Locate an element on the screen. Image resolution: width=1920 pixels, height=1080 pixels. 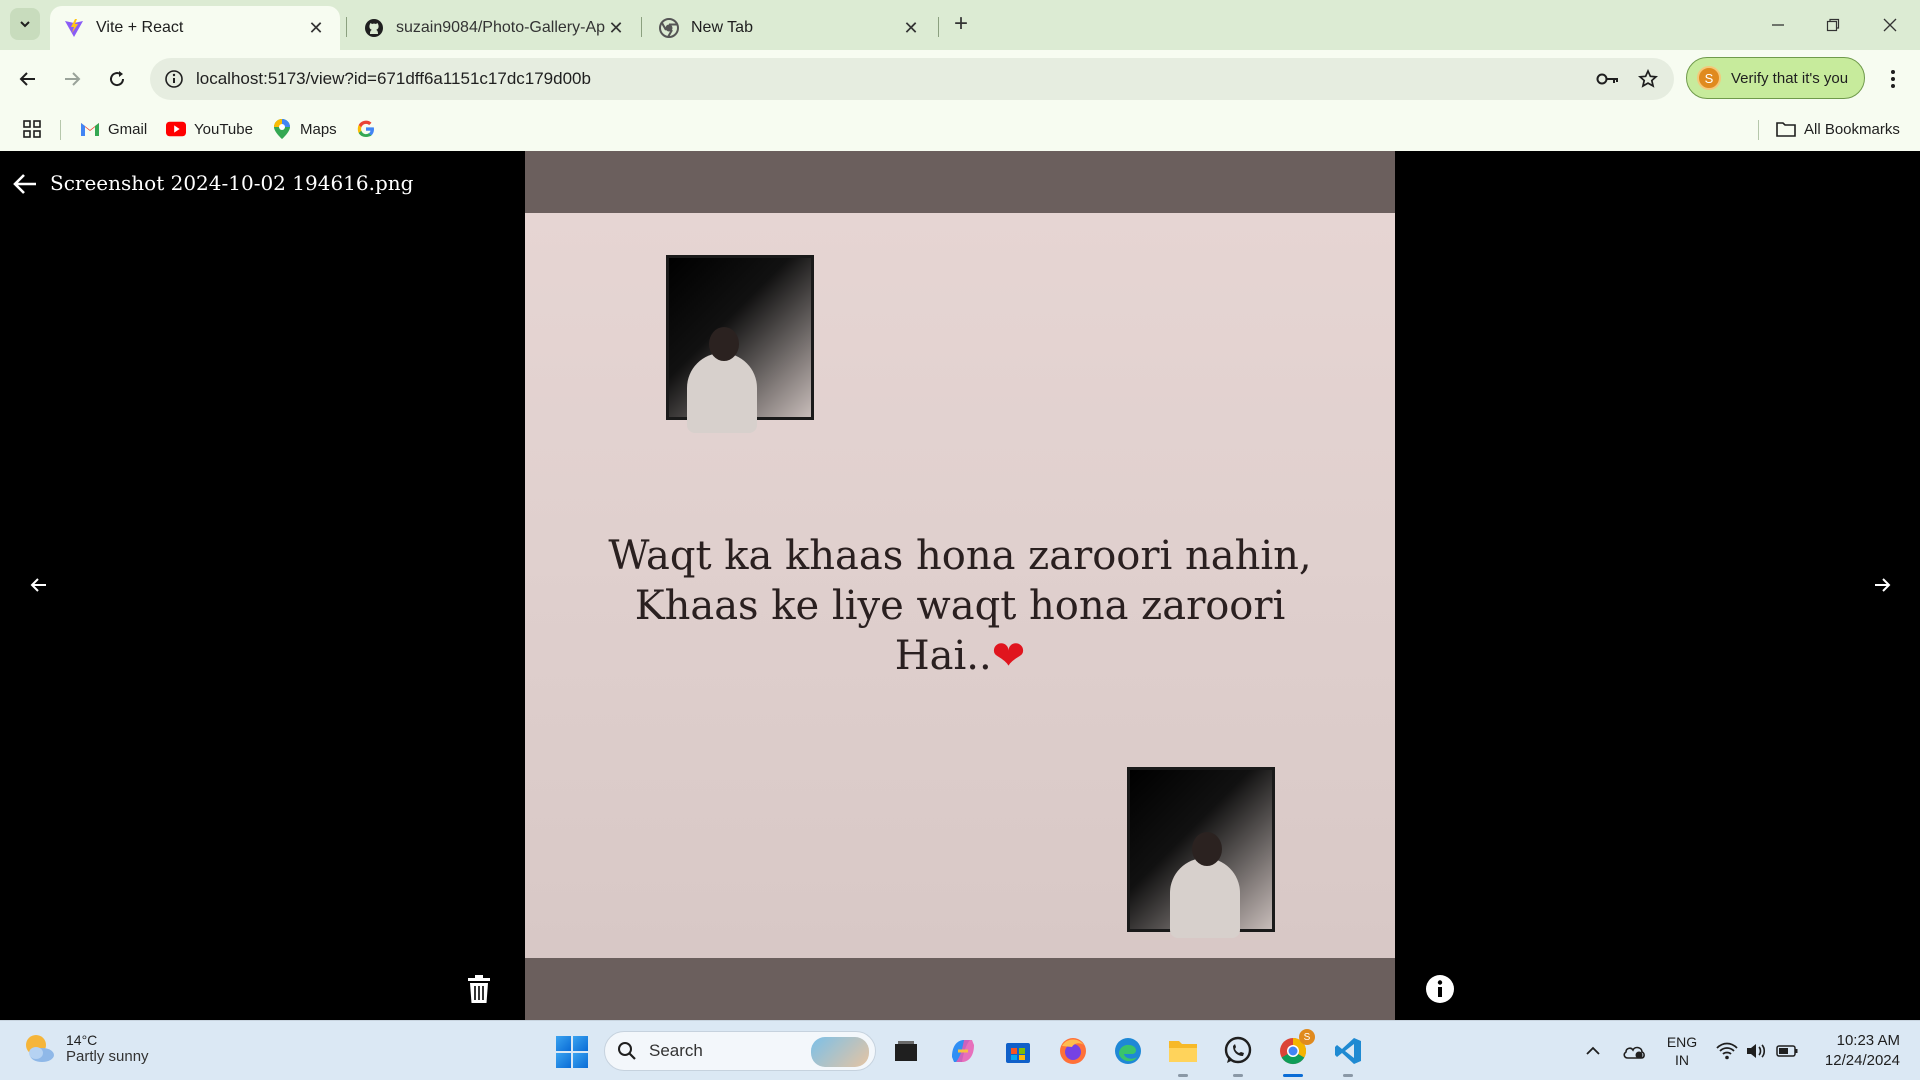
previous-photo-button is located at coordinates (39, 585).